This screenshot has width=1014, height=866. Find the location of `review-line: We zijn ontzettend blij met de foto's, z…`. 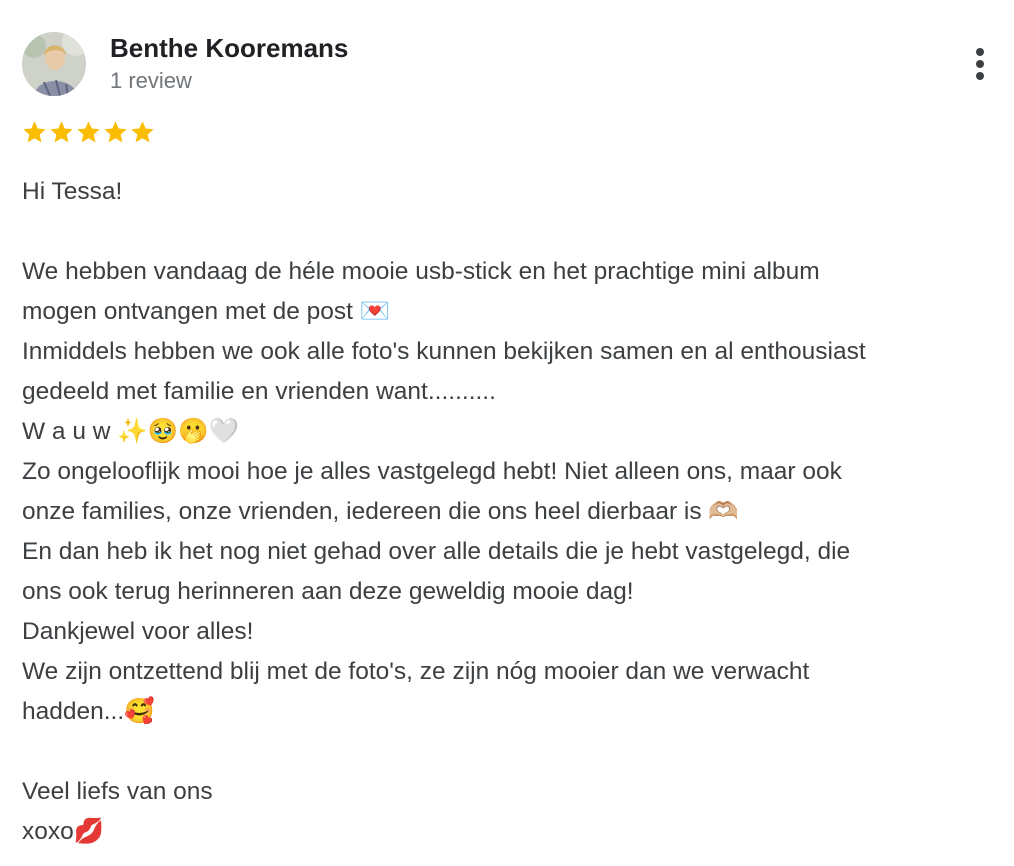

review-line: We zijn ontzettend blij met de foto's, z… is located at coordinates (416, 671).